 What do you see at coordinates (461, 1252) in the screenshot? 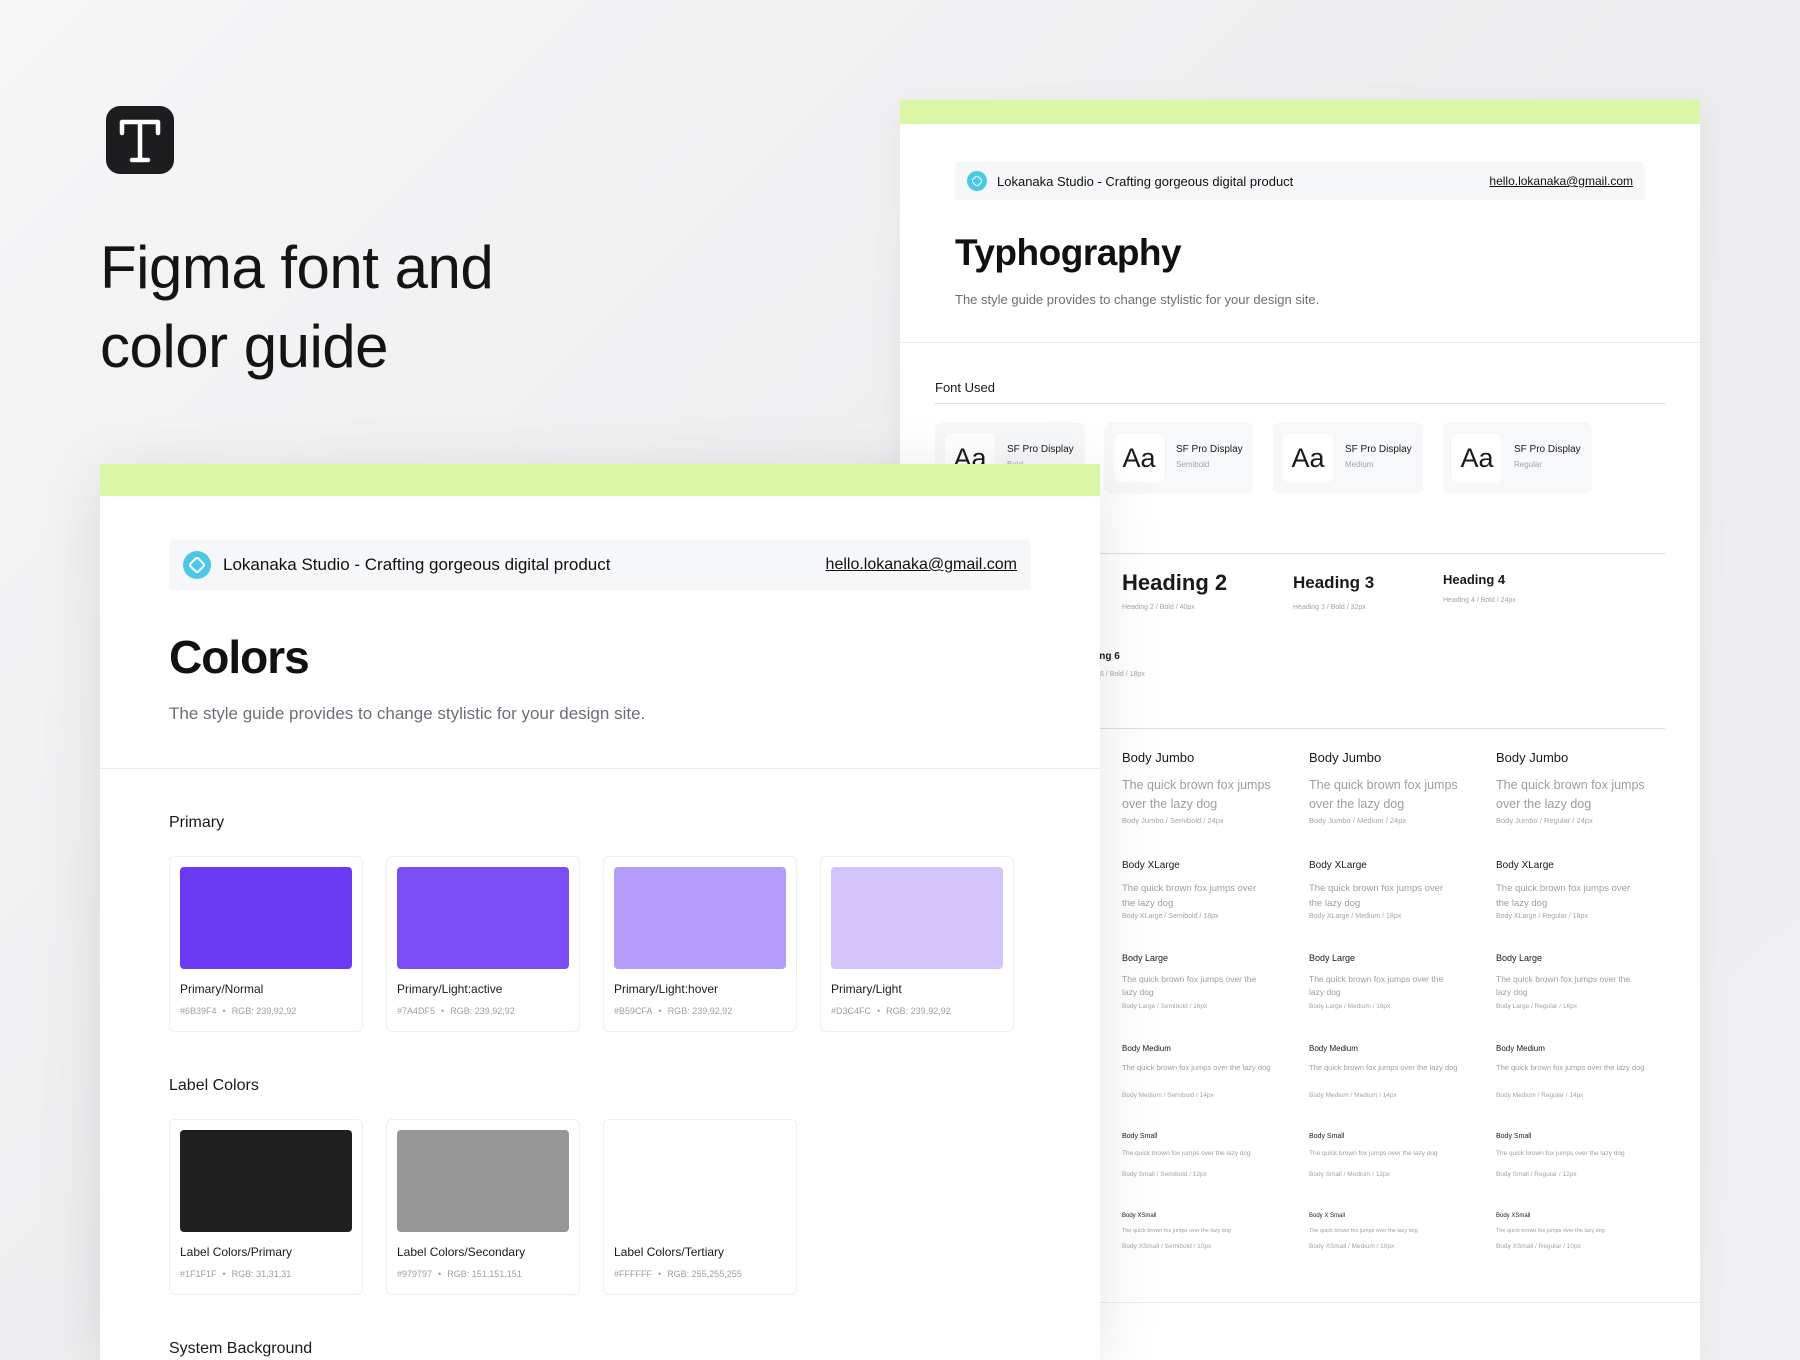
I see `color-name: Label Colors/Secondary` at bounding box center [461, 1252].